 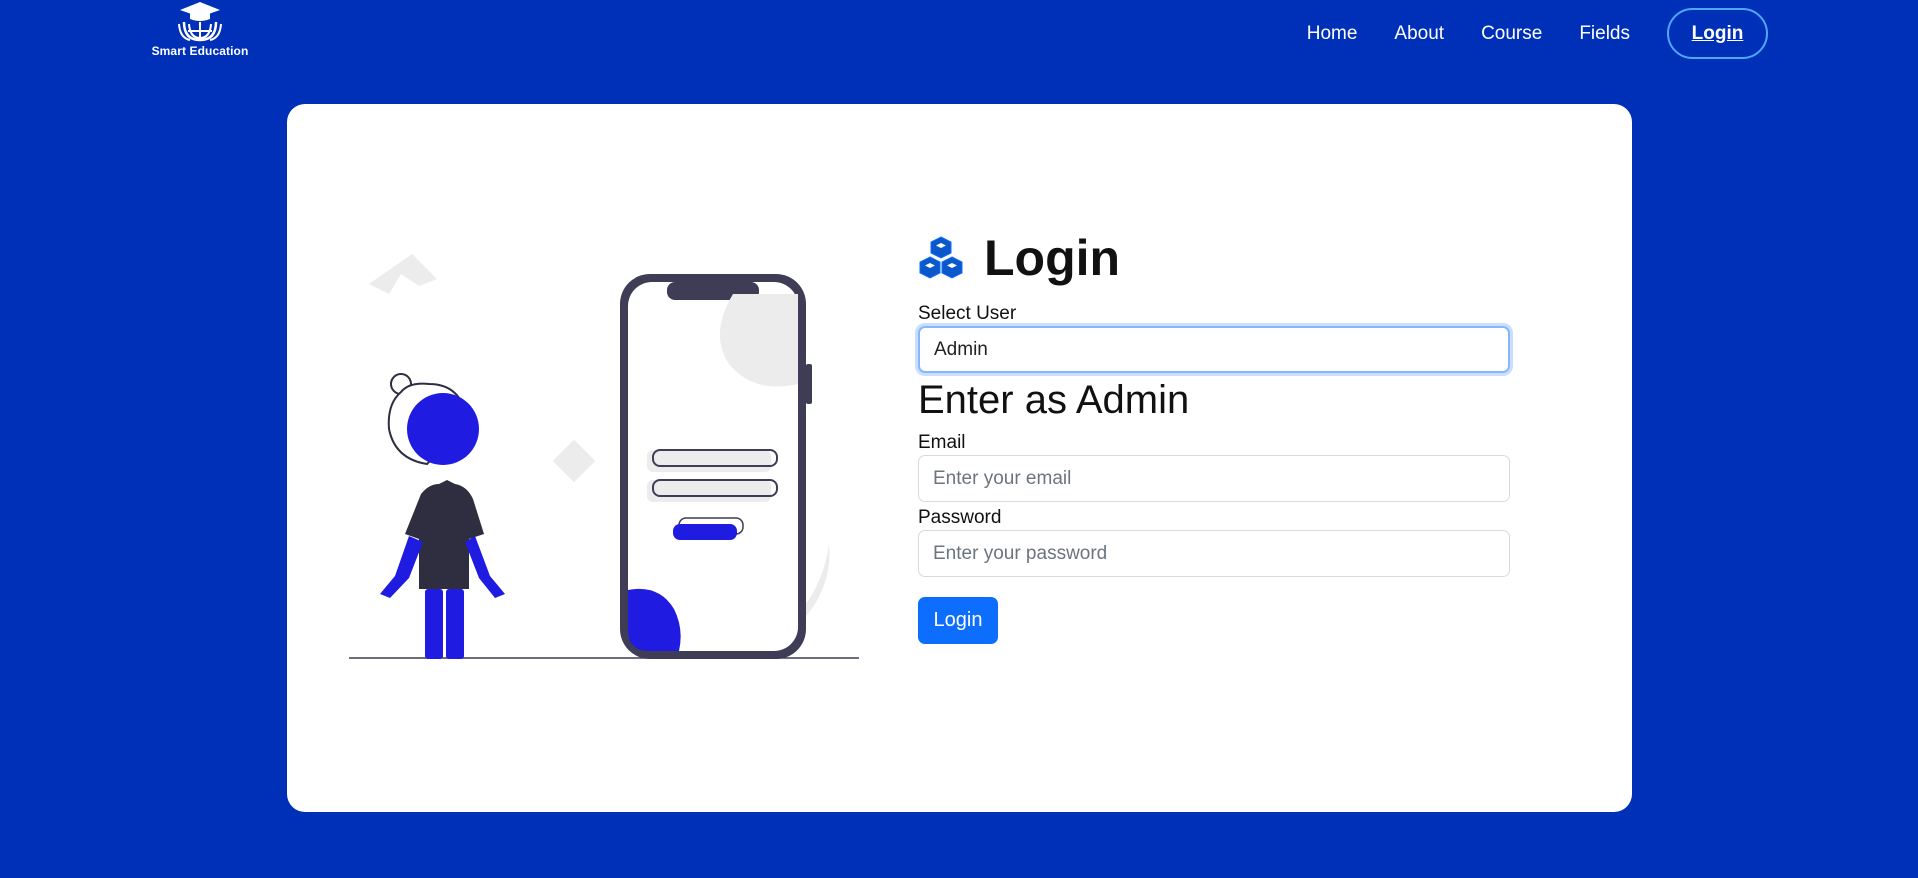 What do you see at coordinates (200, 22) in the screenshot?
I see `graduation-globe-icon` at bounding box center [200, 22].